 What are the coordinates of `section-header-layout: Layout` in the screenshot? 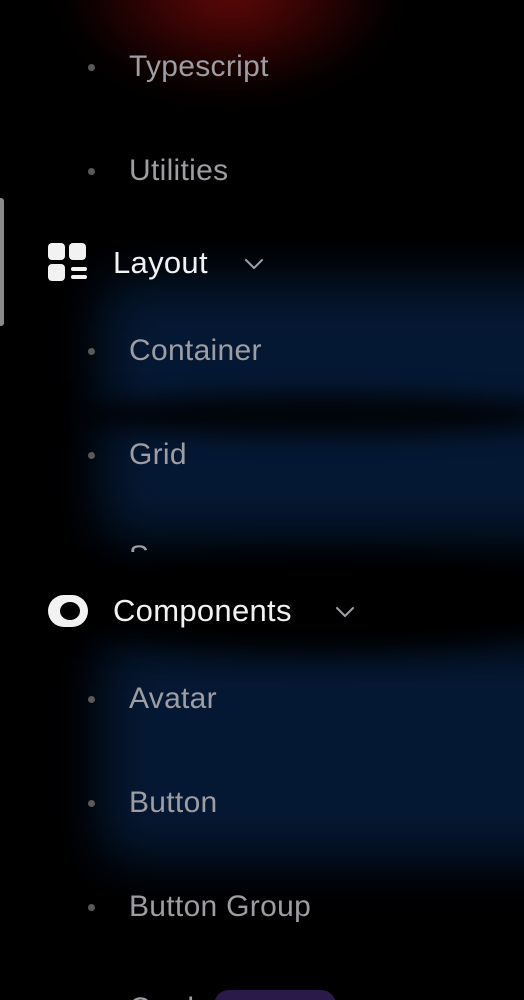 It's located at (210, 263).